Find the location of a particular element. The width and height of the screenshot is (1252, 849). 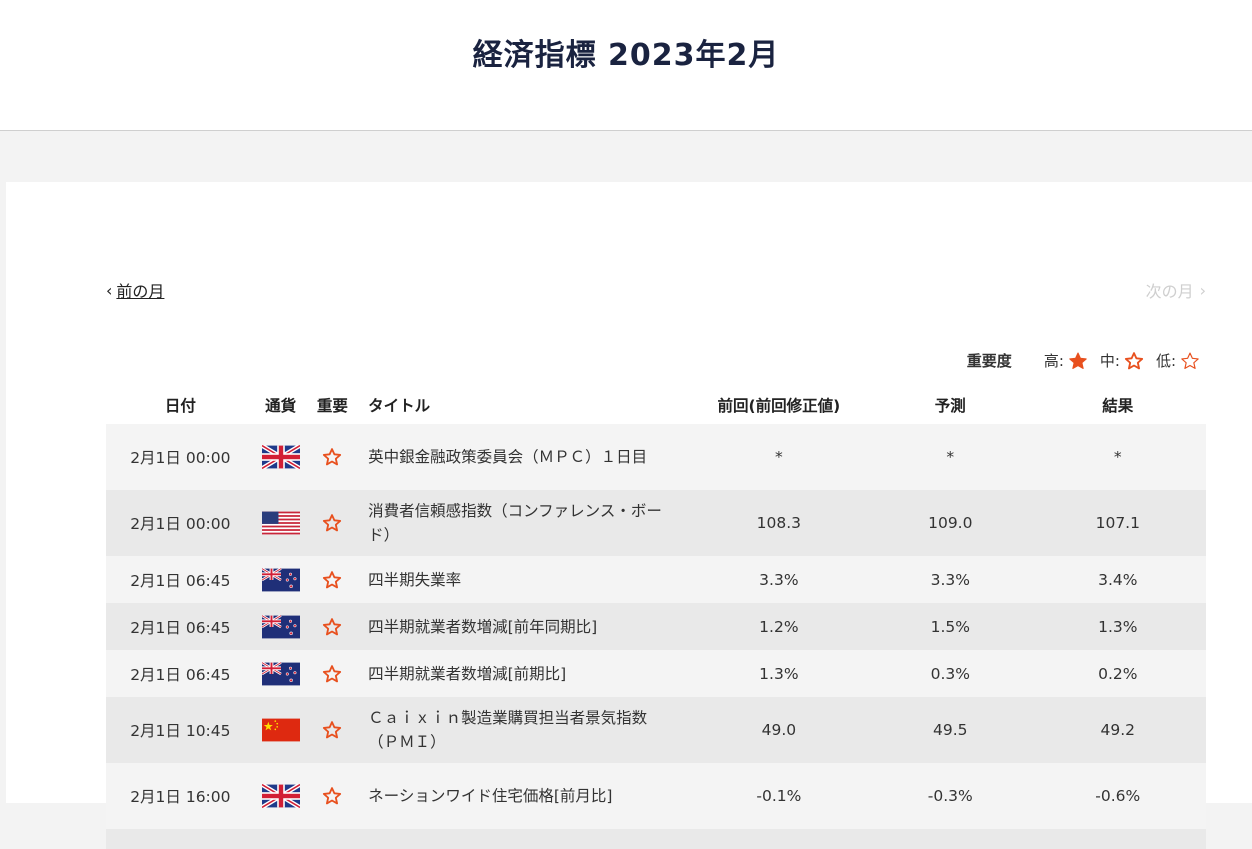

table-row-partial is located at coordinates (656, 839).